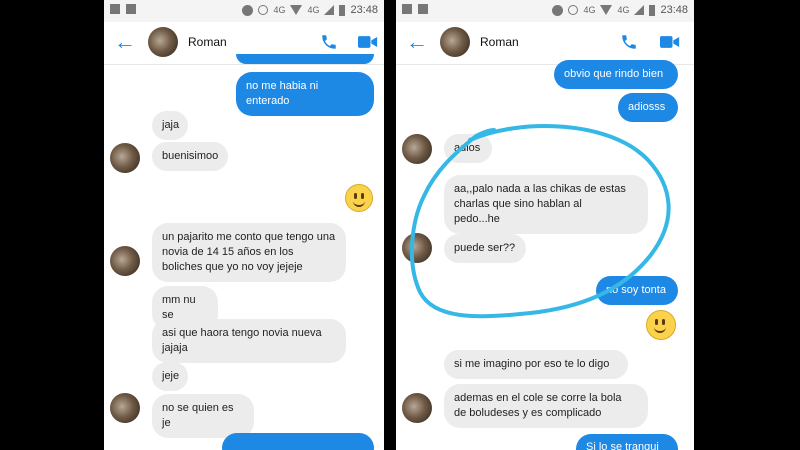 This screenshot has height=450, width=800. What do you see at coordinates (170, 125) in the screenshot?
I see `message-bubble-received: jaja` at bounding box center [170, 125].